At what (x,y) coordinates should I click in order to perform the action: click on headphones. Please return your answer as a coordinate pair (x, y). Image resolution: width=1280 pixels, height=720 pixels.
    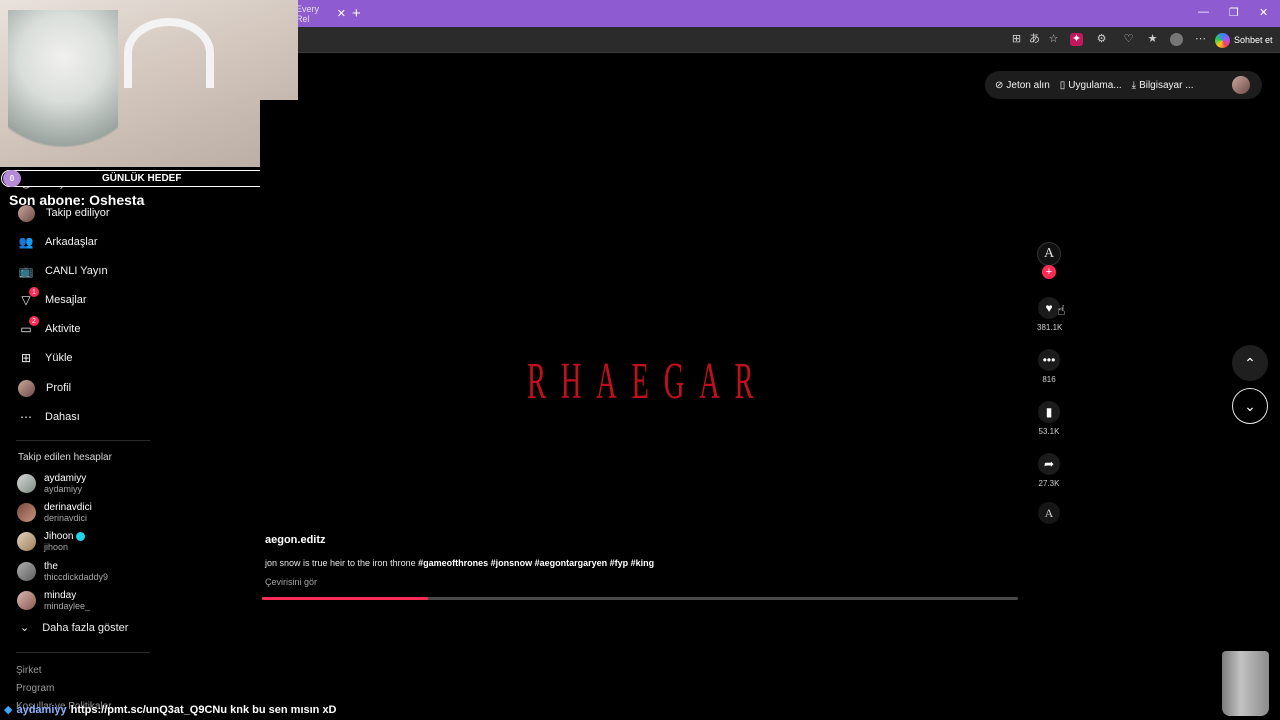
    Looking at the image, I should click on (169, 53).